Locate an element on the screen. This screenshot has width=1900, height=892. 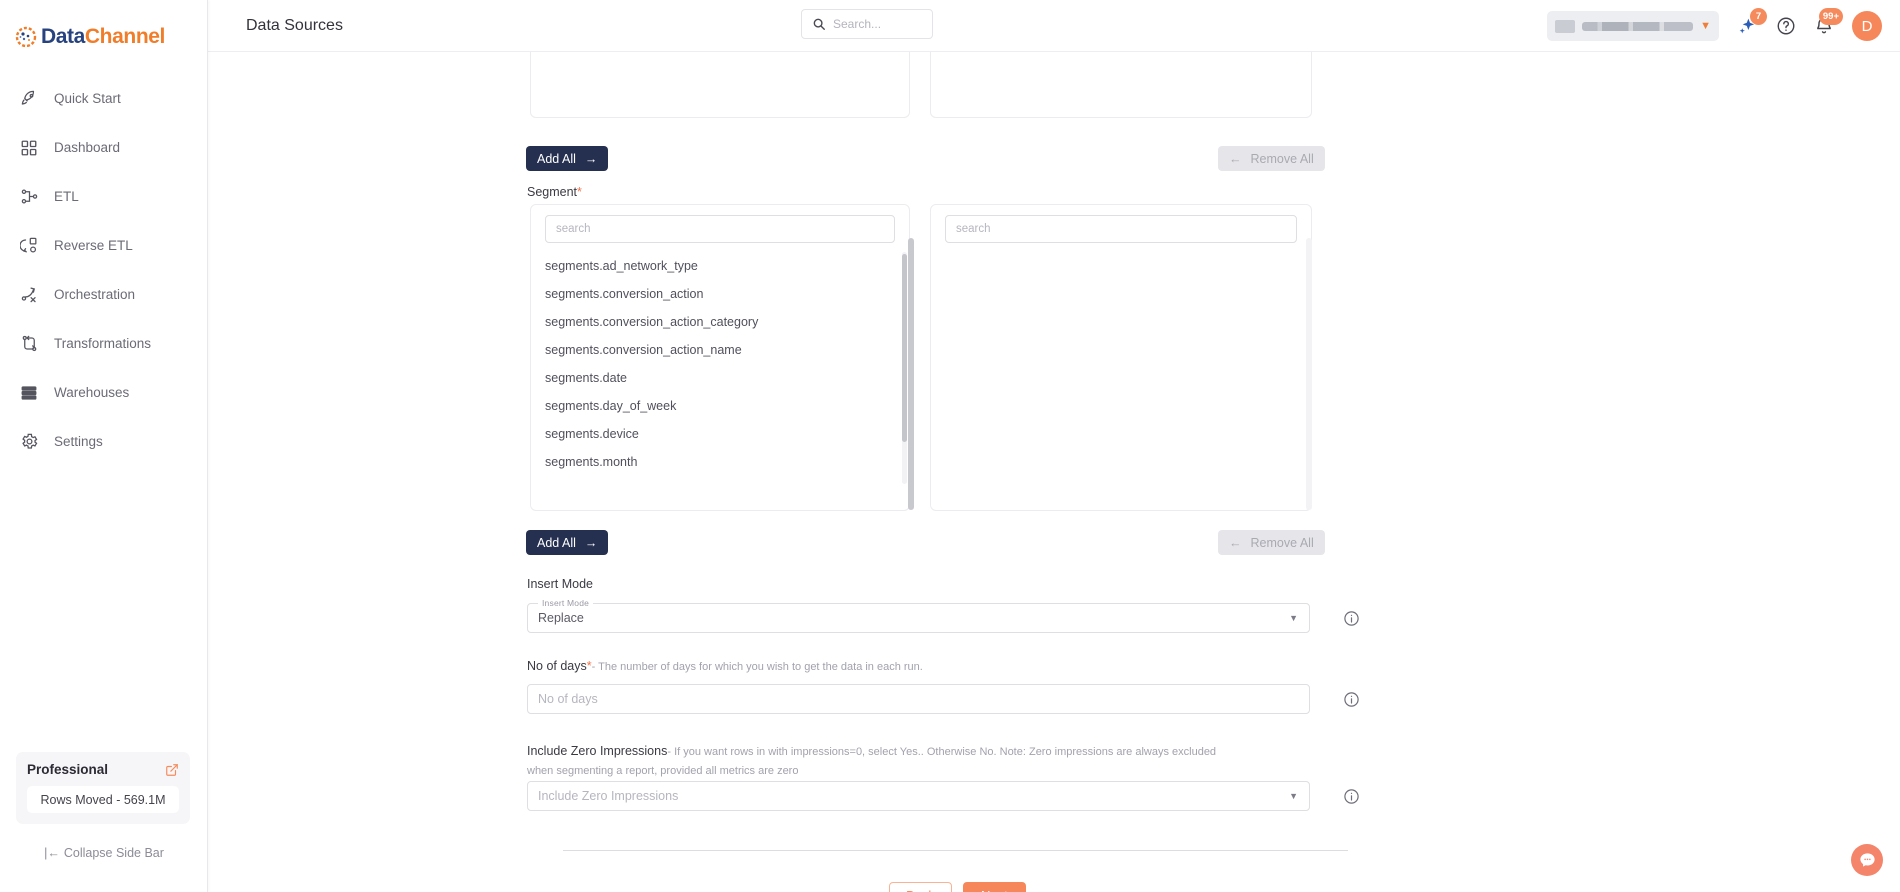
sidebar-item-warehouses: Warehouses is located at coordinates (103, 392).